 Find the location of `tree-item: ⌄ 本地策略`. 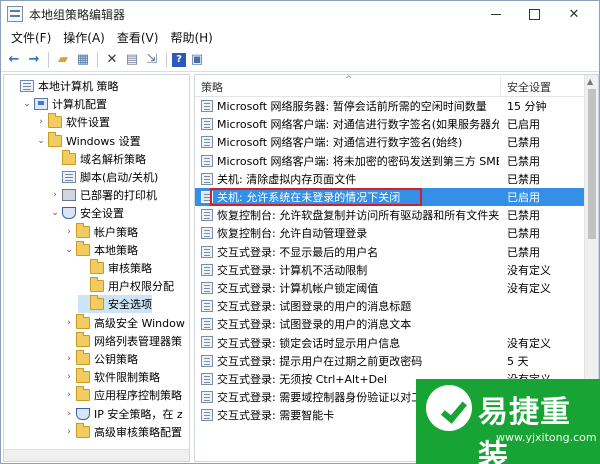

tree-item: ⌄ 本地策略 is located at coordinates (101, 249).